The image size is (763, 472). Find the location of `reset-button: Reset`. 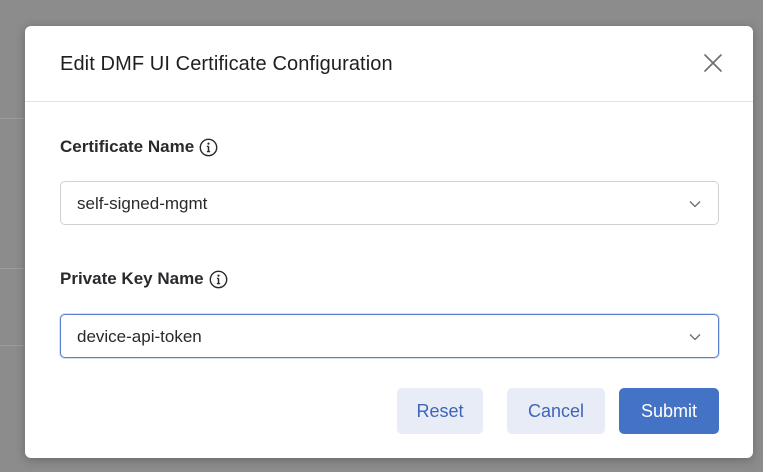

reset-button: Reset is located at coordinates (440, 411).